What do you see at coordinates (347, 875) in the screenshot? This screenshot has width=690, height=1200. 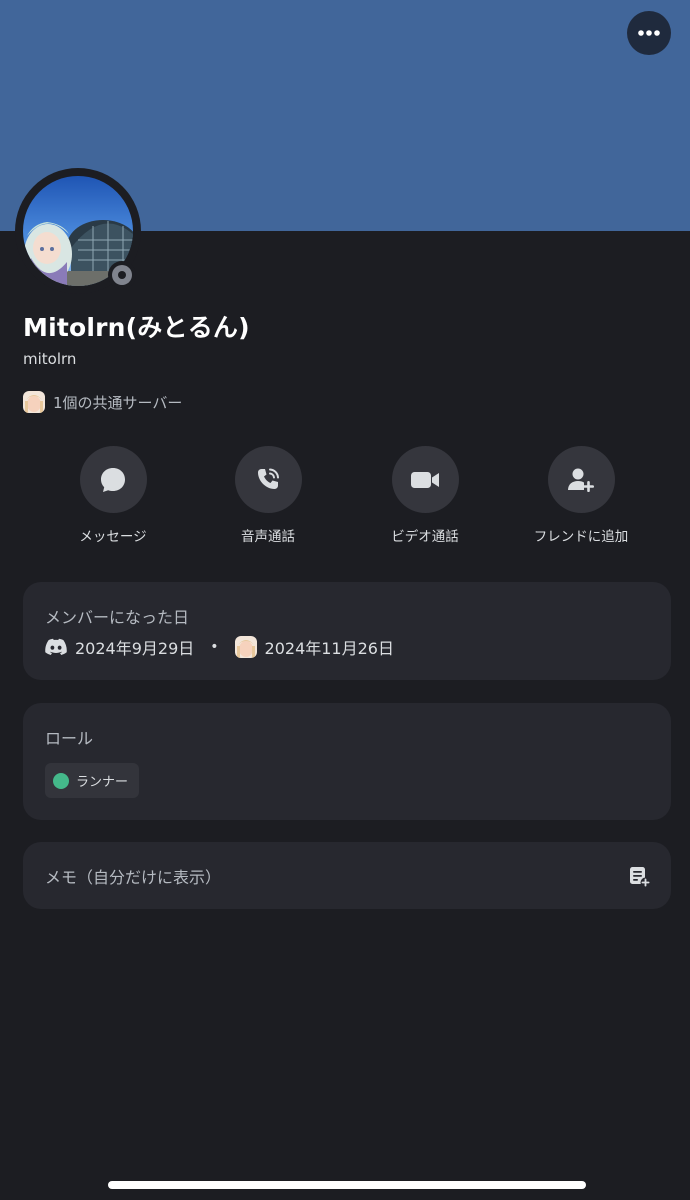 I see `note-card: メモ（自分だけに表示）` at bounding box center [347, 875].